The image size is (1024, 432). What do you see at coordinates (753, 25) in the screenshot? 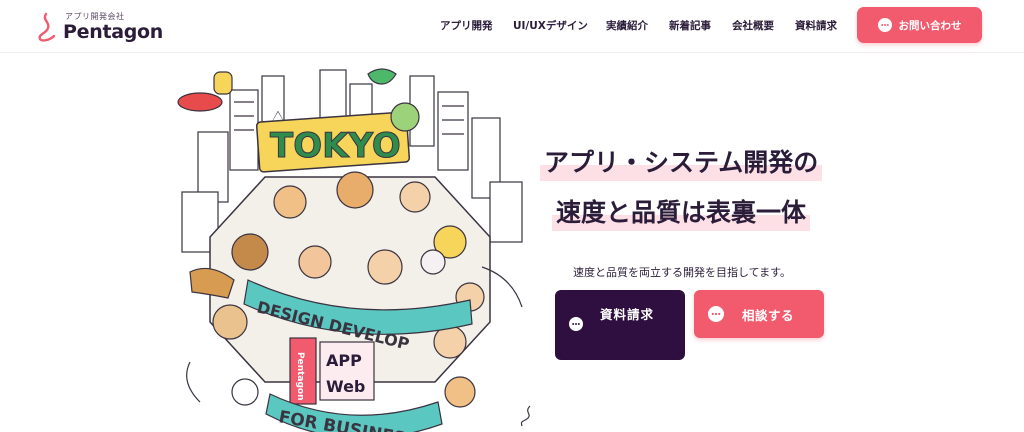
I see `nav-item-company: 会社概要` at bounding box center [753, 25].